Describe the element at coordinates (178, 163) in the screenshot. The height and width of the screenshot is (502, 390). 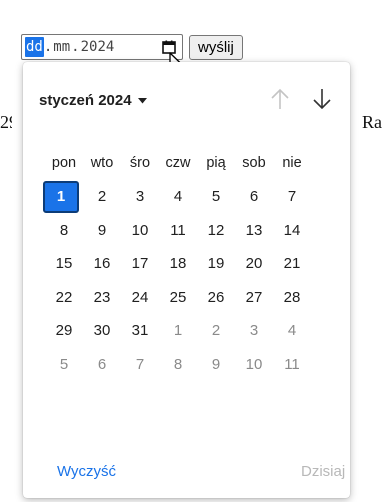
I see `weekday-header: czw` at that location.